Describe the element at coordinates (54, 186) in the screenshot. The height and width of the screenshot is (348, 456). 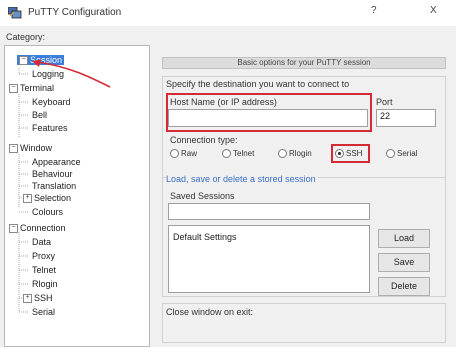
I see `tree-item-translation: Translation` at that location.